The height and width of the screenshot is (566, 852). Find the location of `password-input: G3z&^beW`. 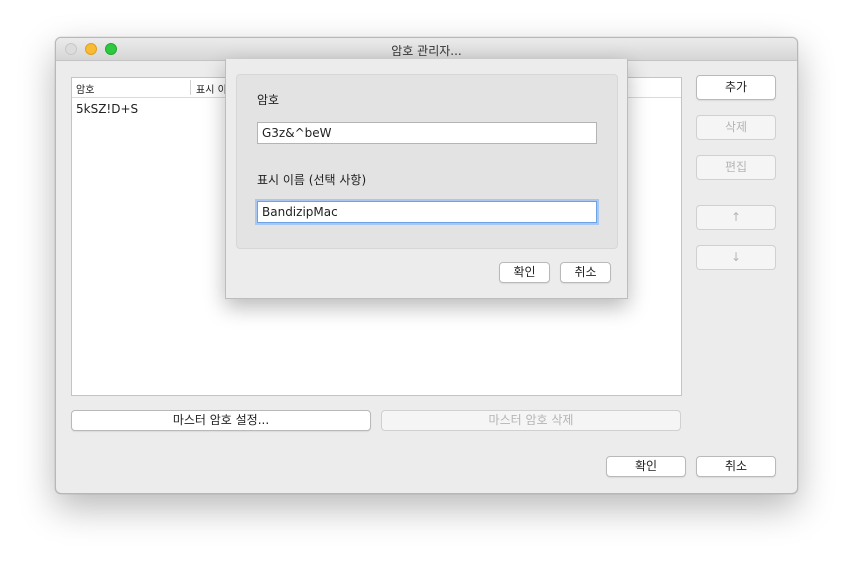

password-input: G3z&^beW is located at coordinates (427, 133).